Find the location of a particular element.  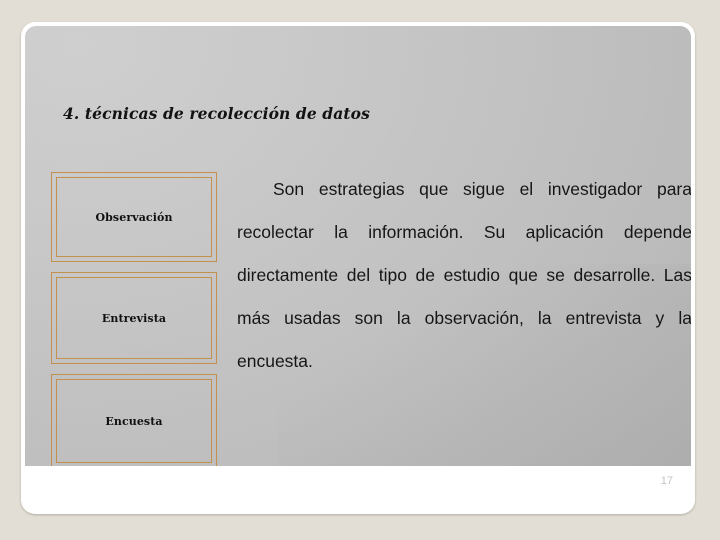

technique-box-inner: Encuesta is located at coordinates (134, 421).